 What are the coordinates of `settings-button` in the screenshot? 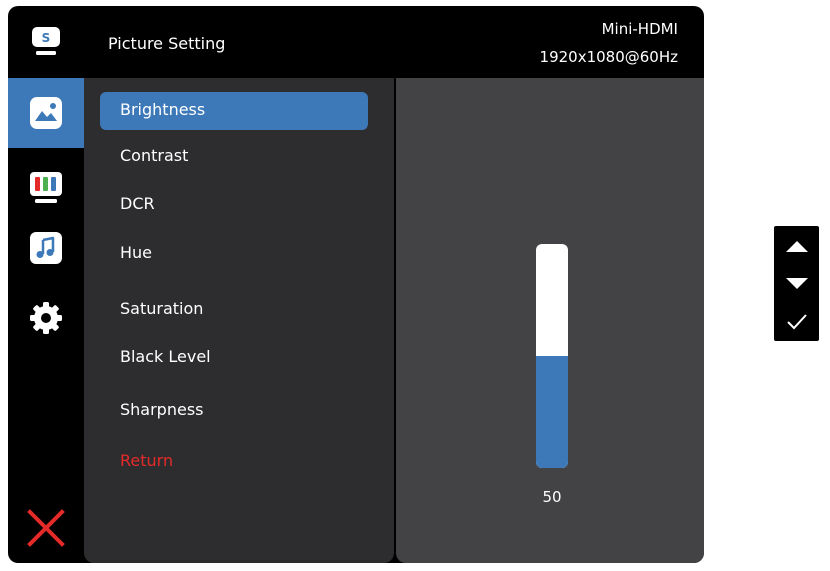 It's located at (46, 318).